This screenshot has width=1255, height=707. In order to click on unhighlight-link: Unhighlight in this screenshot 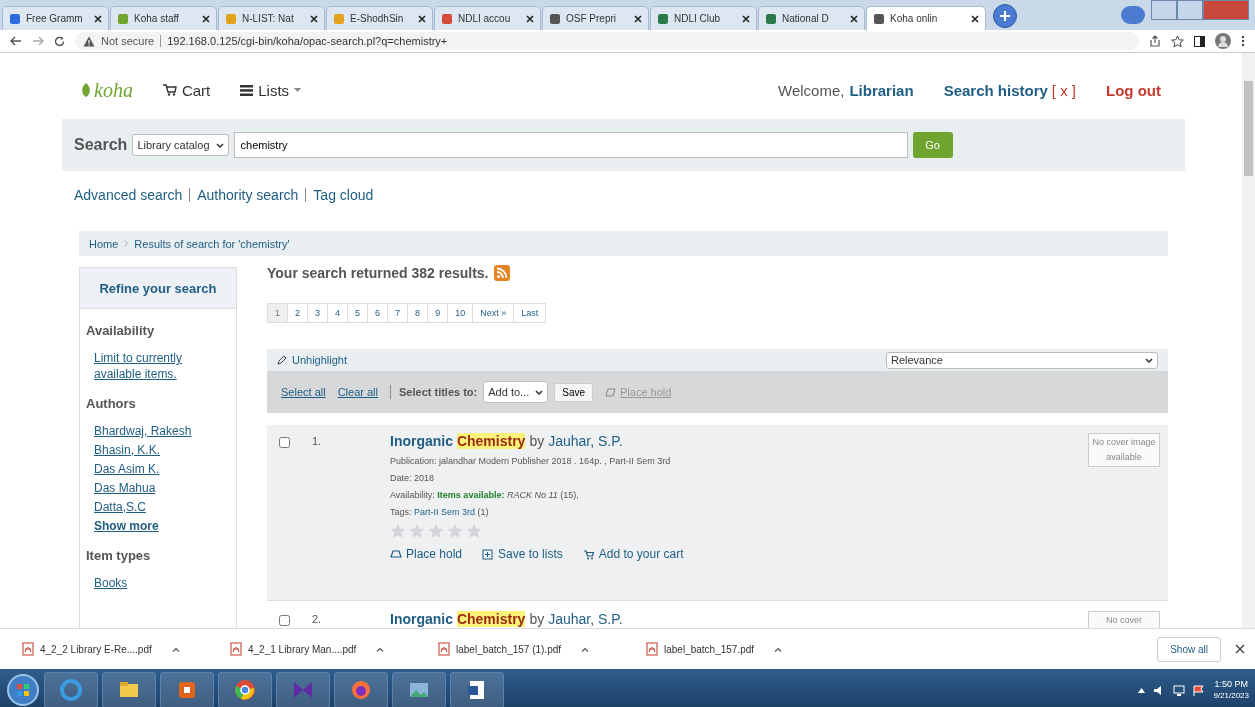, I will do `click(312, 360)`.